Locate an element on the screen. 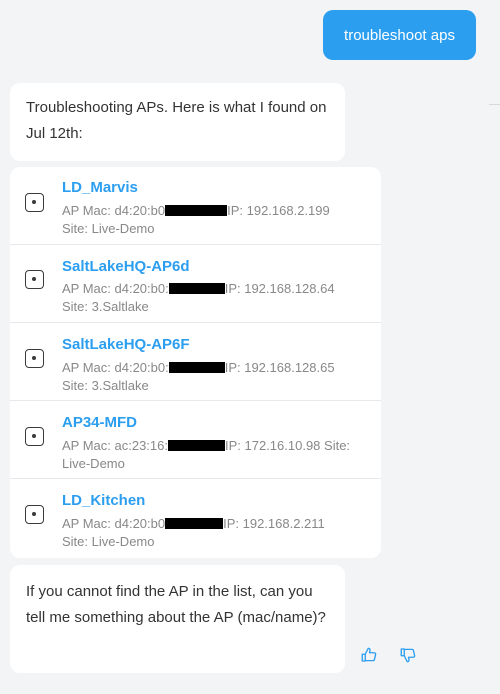  user-message-text: troubleshoot aps is located at coordinates (399, 35).